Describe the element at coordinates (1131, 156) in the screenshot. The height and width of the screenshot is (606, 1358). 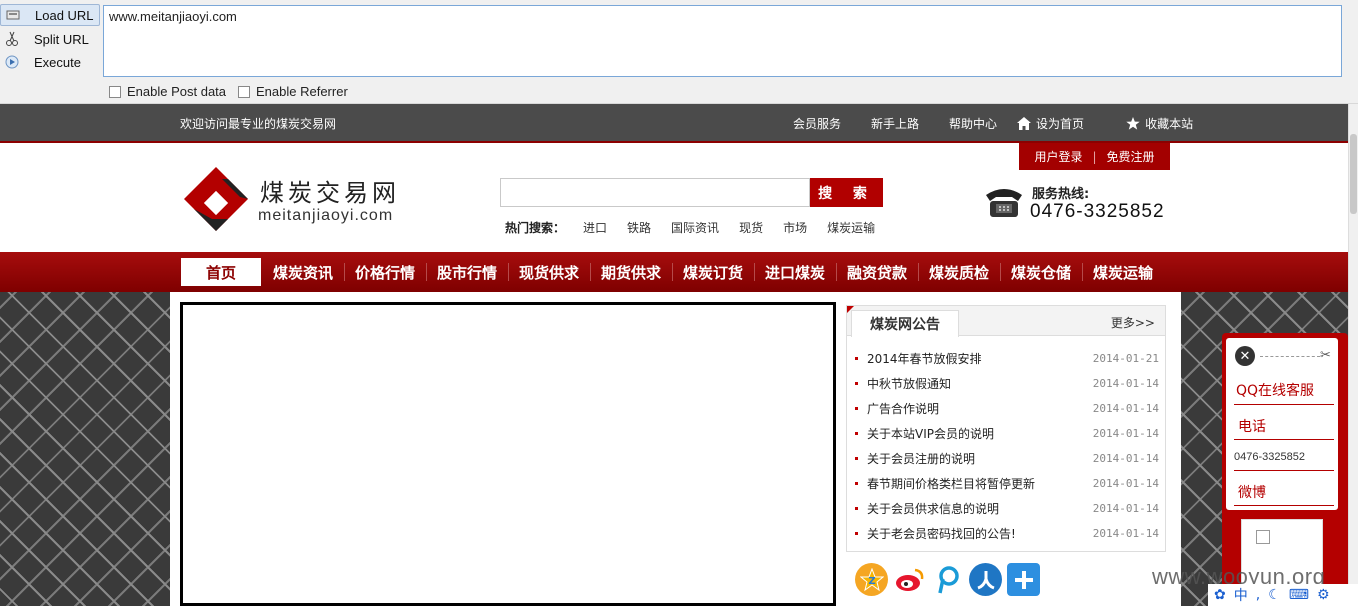
I see `register-link: 免费注册` at that location.